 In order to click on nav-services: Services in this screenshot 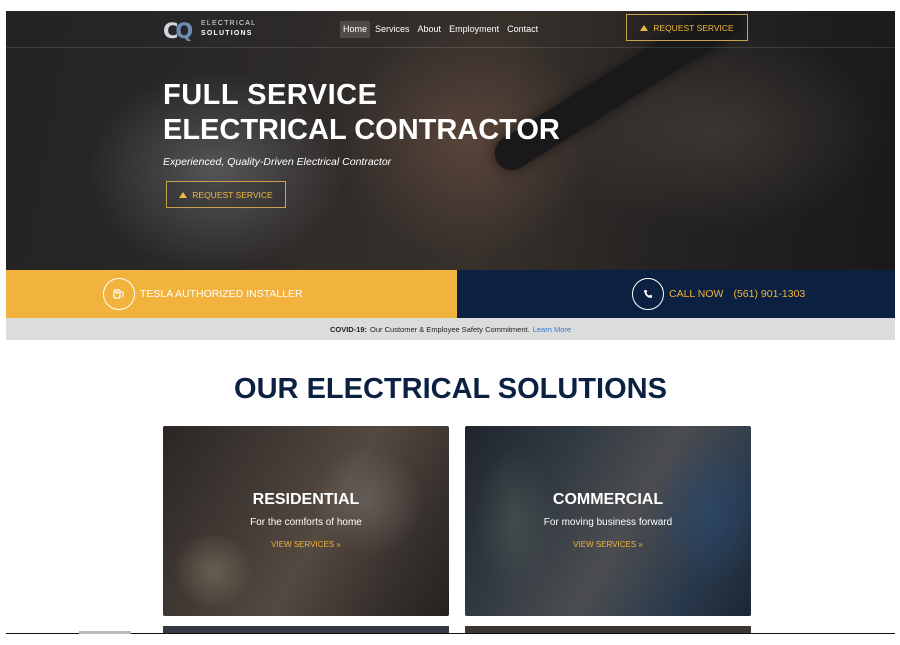, I will do `click(392, 29)`.